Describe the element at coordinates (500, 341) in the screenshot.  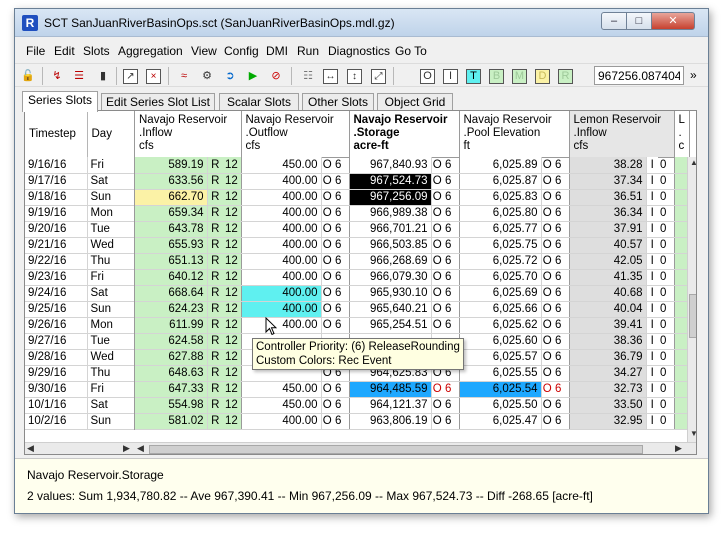
I see `value-cell: 6,025.60` at that location.